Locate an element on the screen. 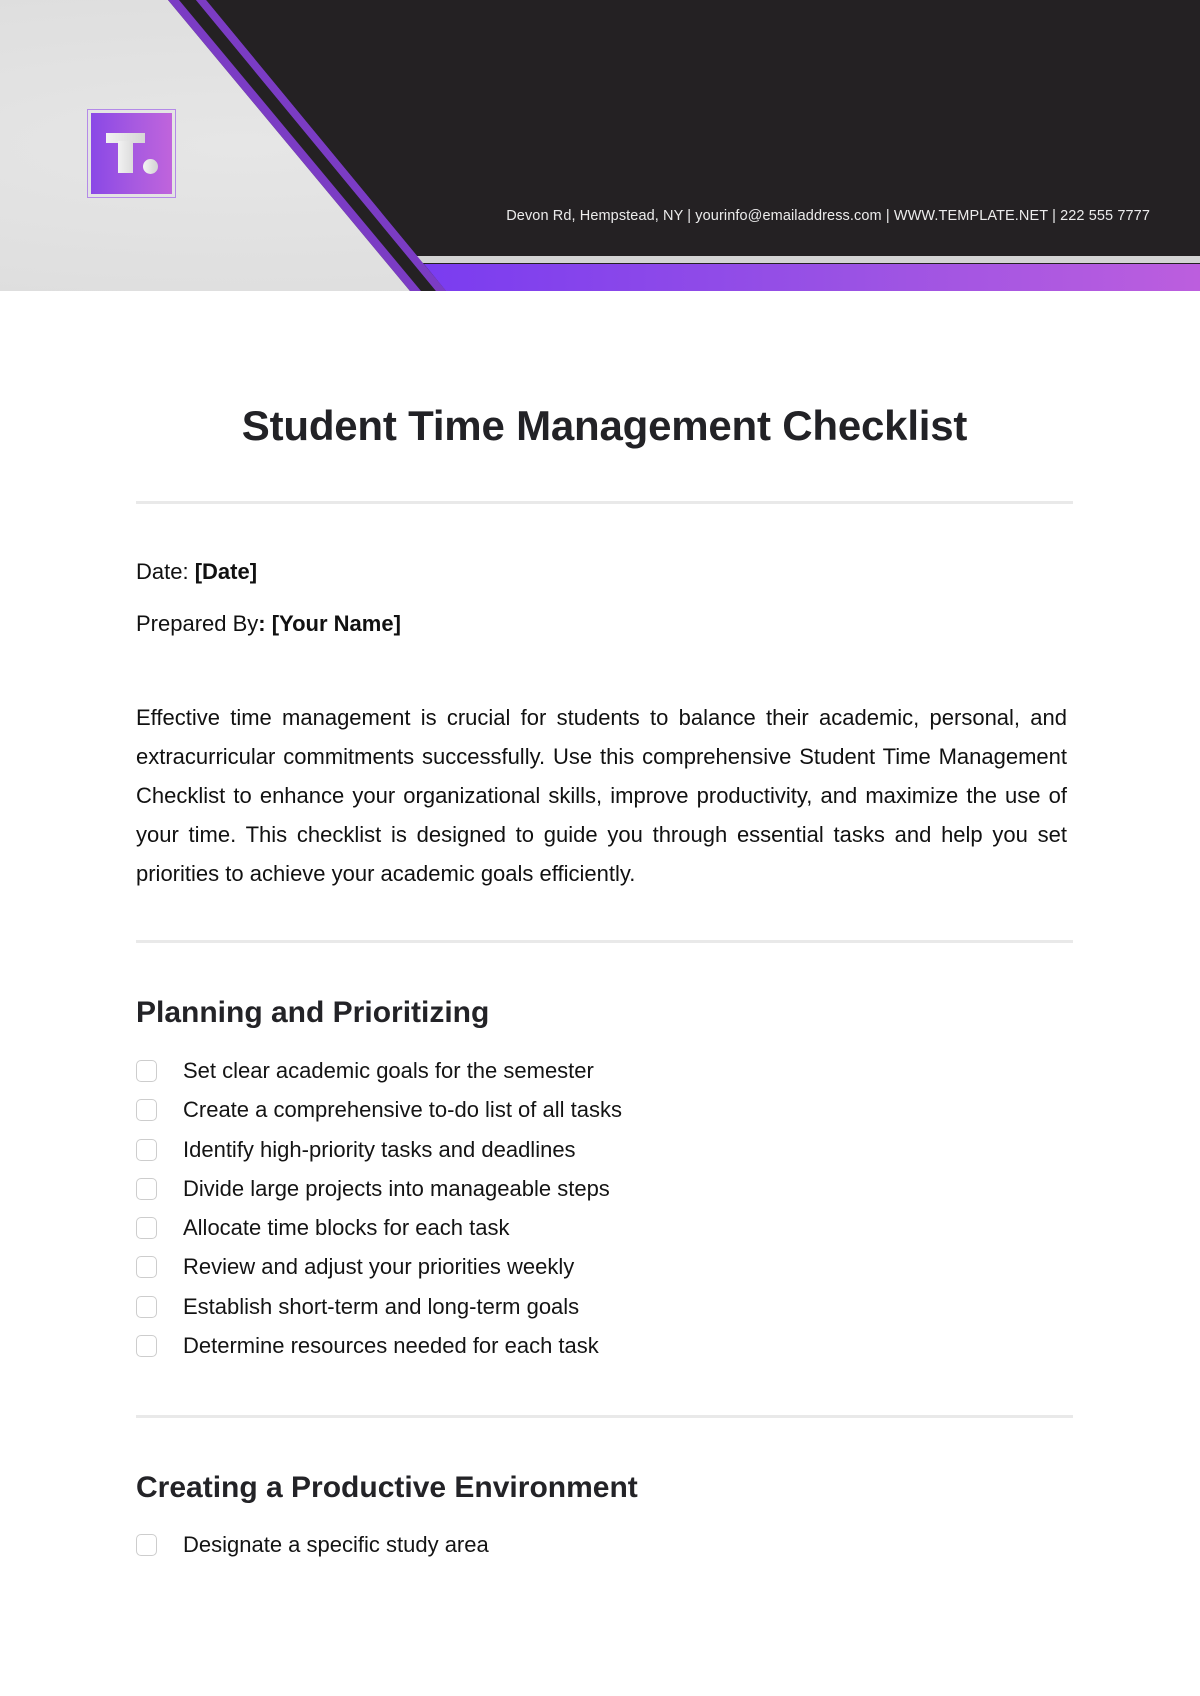 Image resolution: width=1200 pixels, height=1696 pixels. header-purple-band is located at coordinates (812, 277).